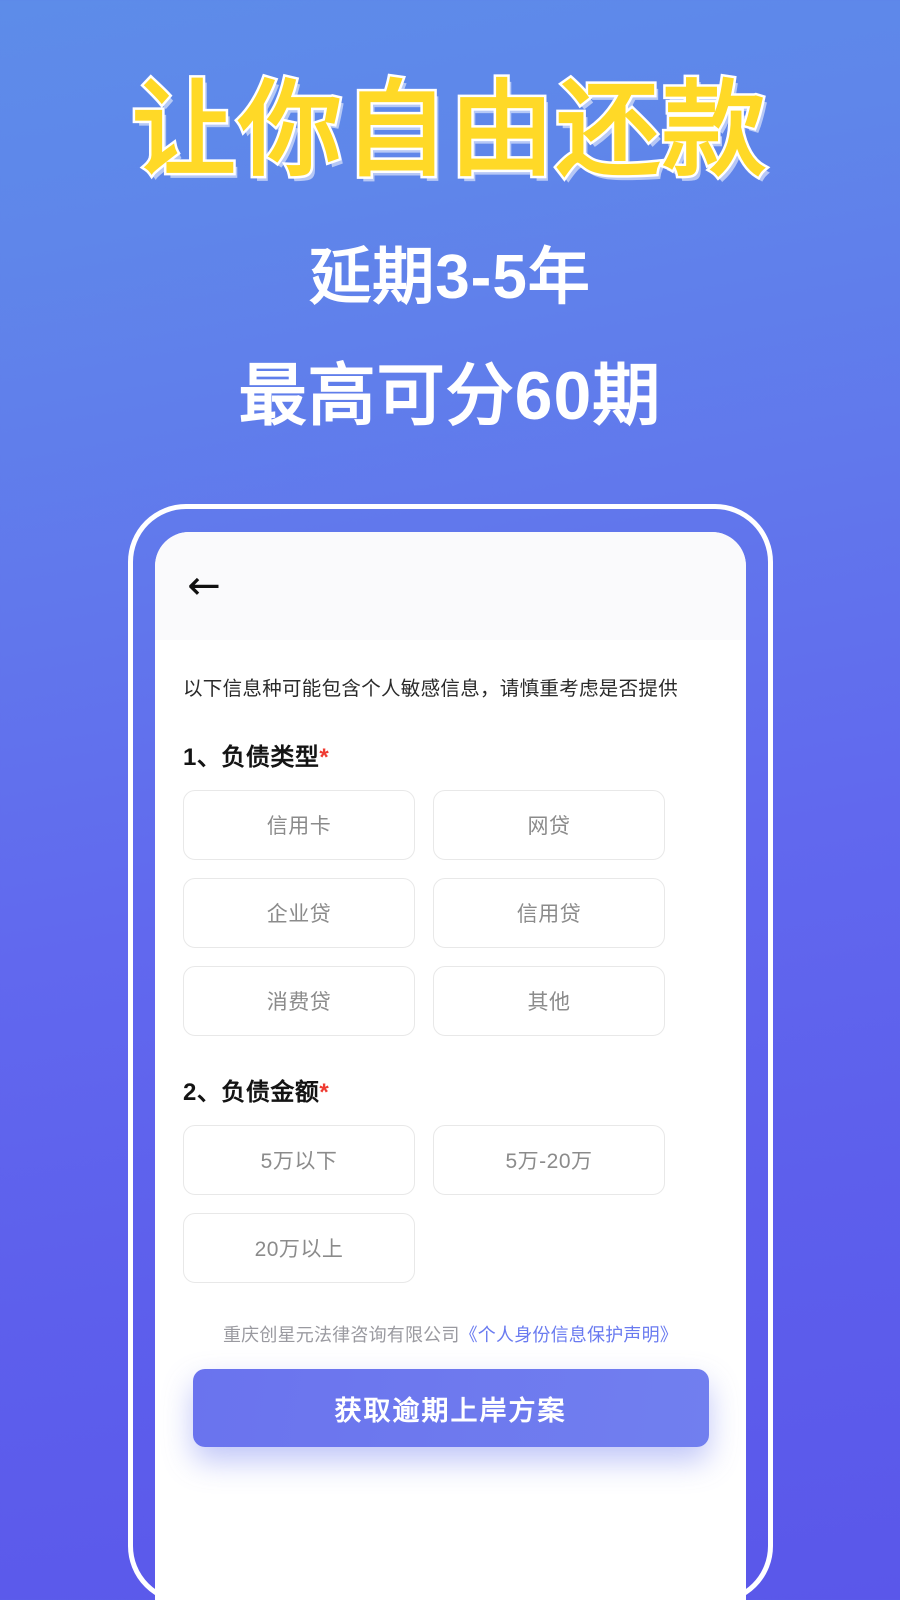 This screenshot has width=900, height=1600. I want to click on legal-disclaimer: 重庆创星元法律咨询有限公司《个人身份信息保护声明》, so click(450, 1334).